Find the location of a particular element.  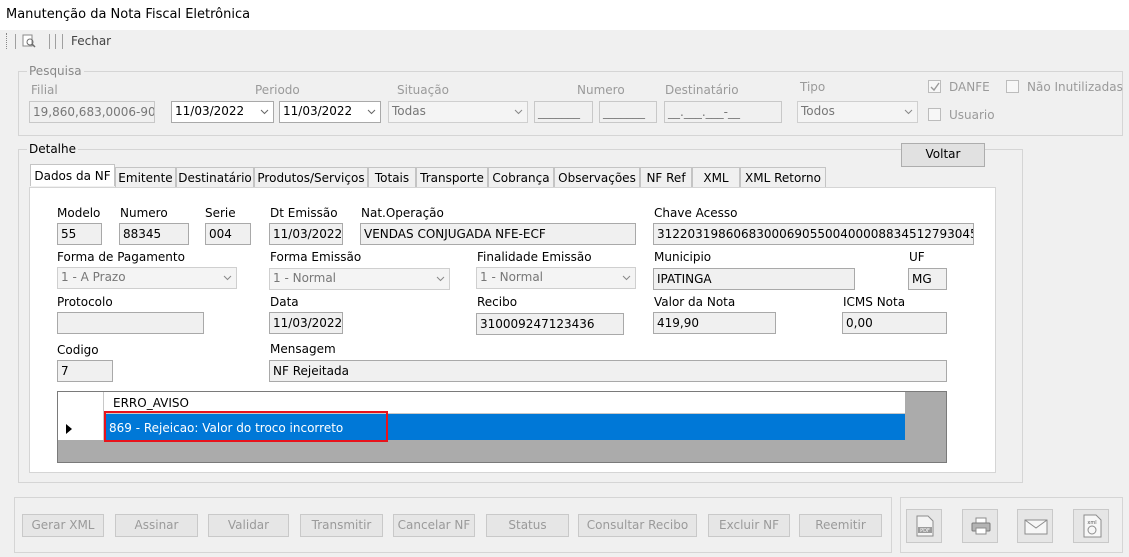

nao-inutilizadas-checkbox is located at coordinates (1012, 86).